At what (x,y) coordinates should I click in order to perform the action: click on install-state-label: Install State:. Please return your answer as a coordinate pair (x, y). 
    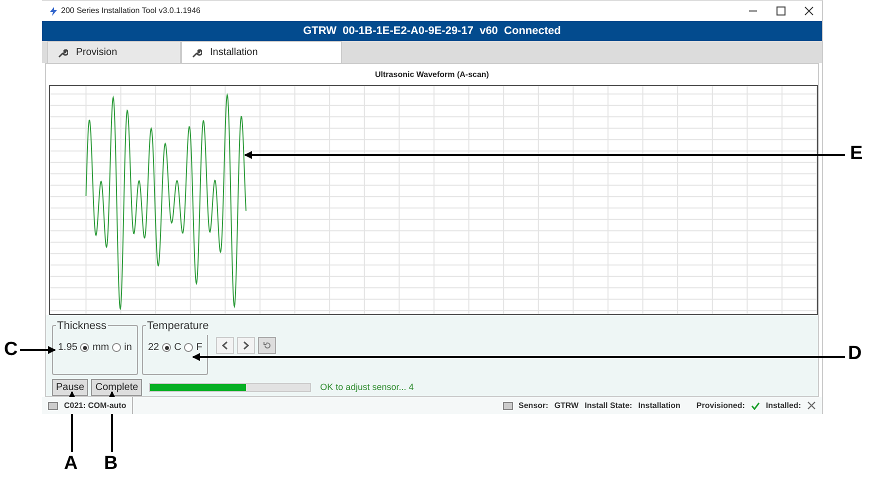
    Looking at the image, I should click on (608, 406).